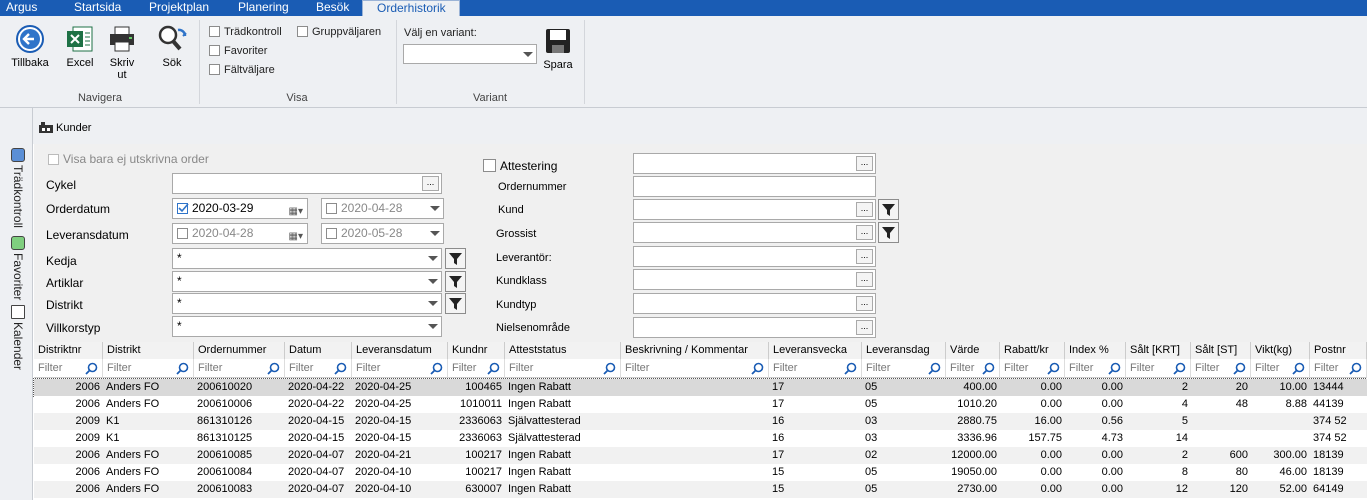 This screenshot has width=1367, height=500. What do you see at coordinates (331, 233) in the screenshot?
I see `leveransdatum-to-checkbox` at bounding box center [331, 233].